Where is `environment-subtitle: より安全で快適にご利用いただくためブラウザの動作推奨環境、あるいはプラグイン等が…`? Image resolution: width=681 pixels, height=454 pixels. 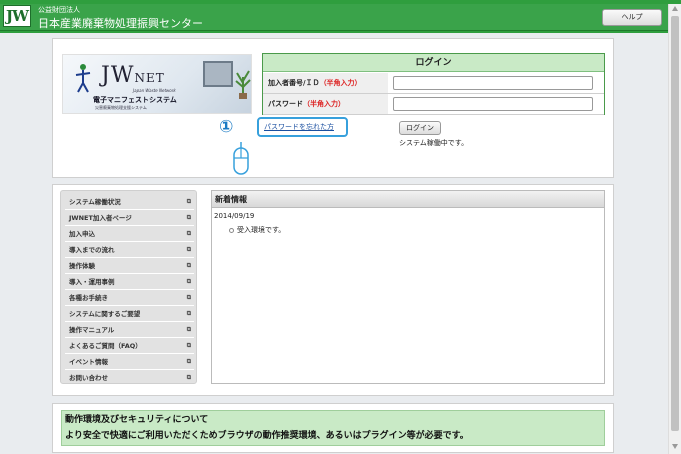
environment-subtitle: より安全で快適にご利用いただくためブラウザの動作推奨環境、あるいはプラグイン等が… is located at coordinates (267, 436).